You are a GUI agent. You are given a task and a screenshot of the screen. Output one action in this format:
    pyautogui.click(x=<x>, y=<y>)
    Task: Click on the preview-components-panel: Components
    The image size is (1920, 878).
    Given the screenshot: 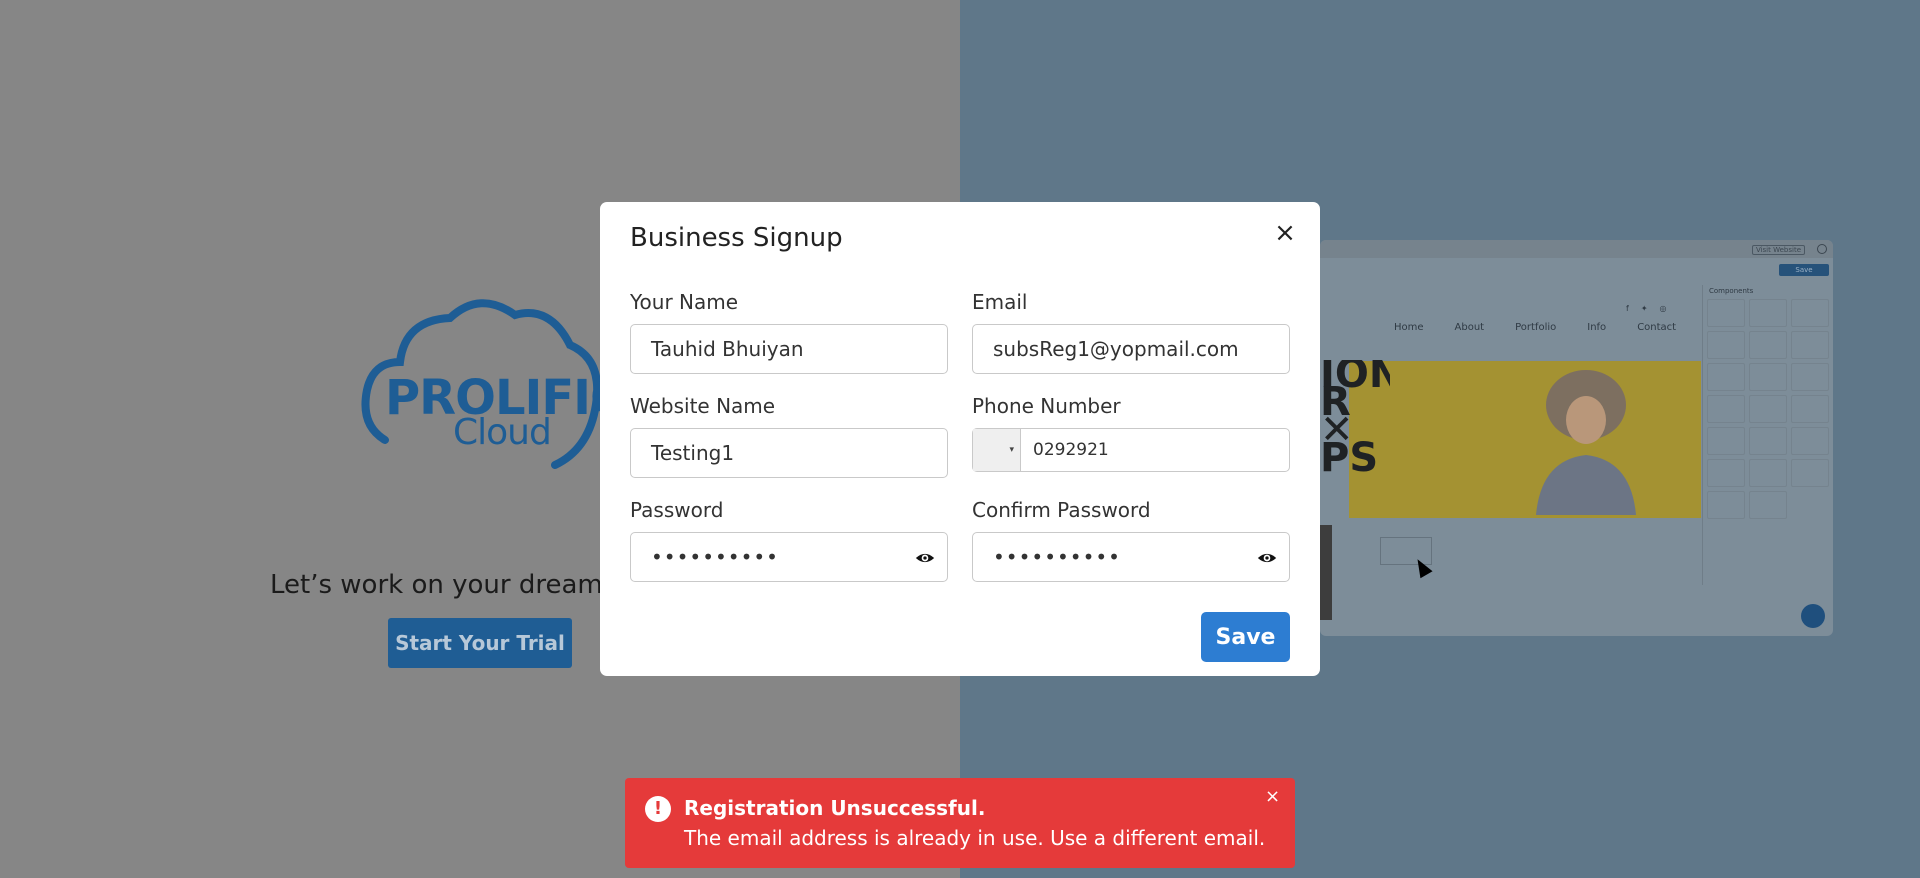 What is the action you would take?
    pyautogui.click(x=1767, y=435)
    